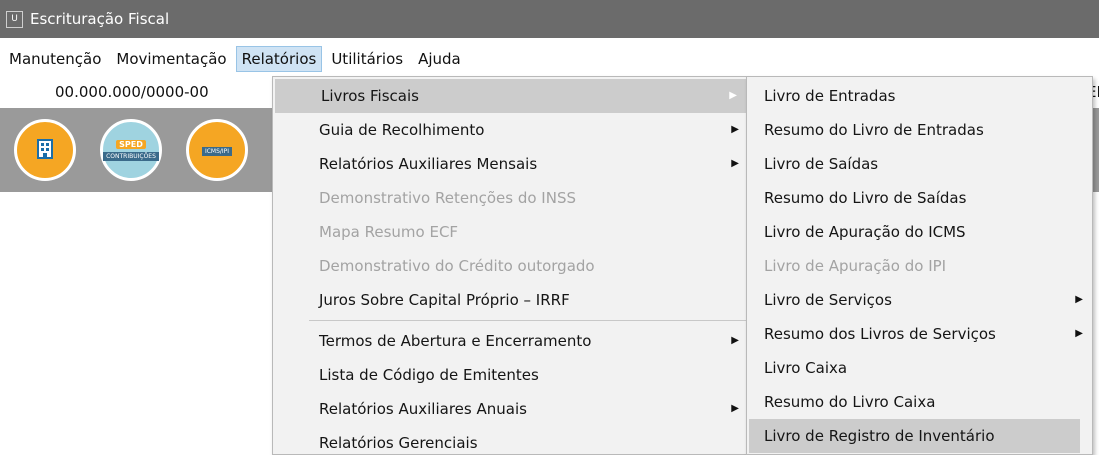 The height and width of the screenshot is (455, 1099). Describe the element at coordinates (528, 320) in the screenshot. I see `menu-separator` at that location.